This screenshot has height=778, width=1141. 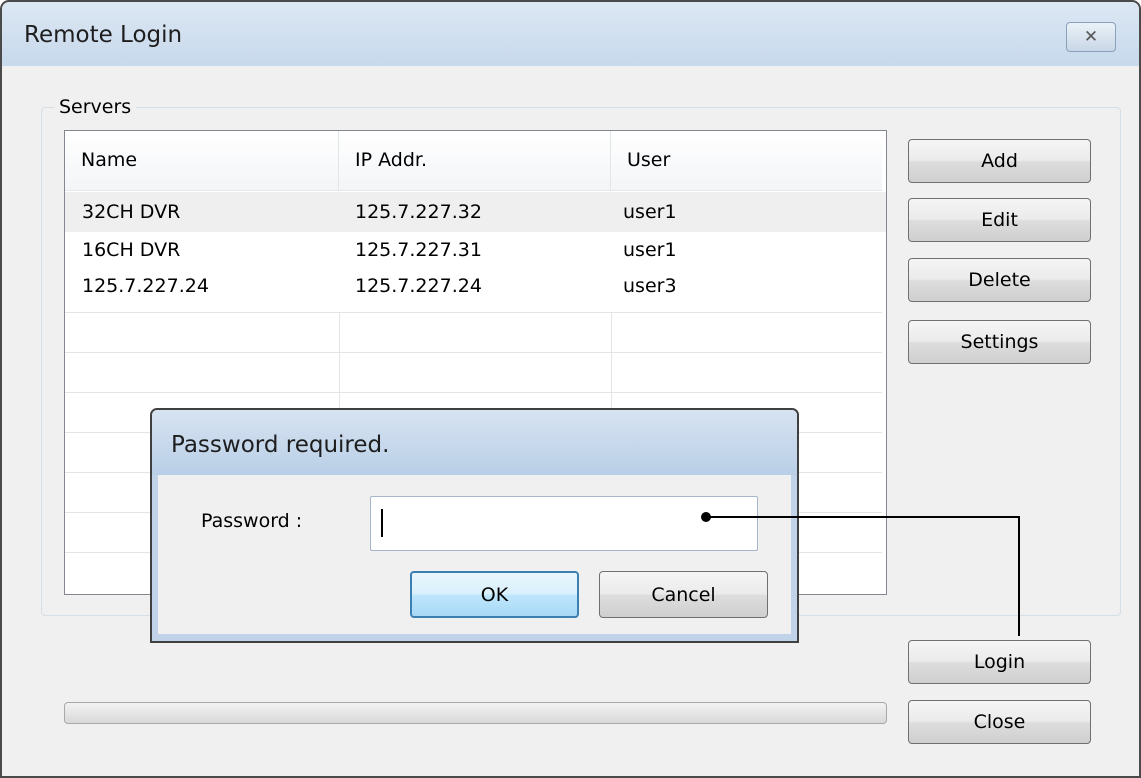 I want to click on dialog-title-bar: Password required., so click(x=474, y=442).